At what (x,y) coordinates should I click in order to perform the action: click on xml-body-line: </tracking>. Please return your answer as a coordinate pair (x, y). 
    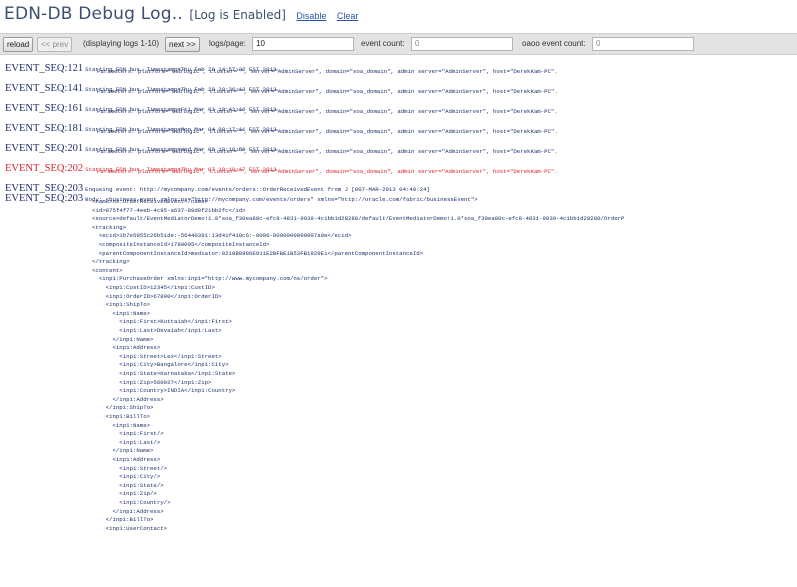
    Looking at the image, I should click on (111, 262).